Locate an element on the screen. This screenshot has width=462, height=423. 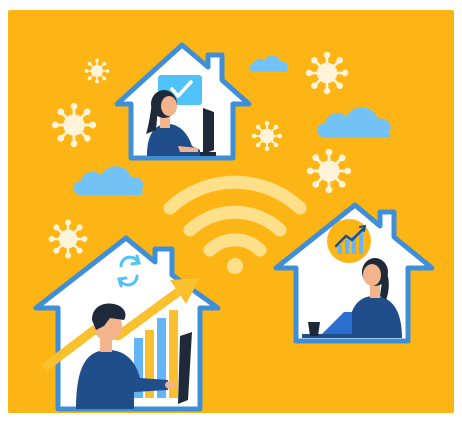
bar-chart-icon is located at coordinates (349, 241).